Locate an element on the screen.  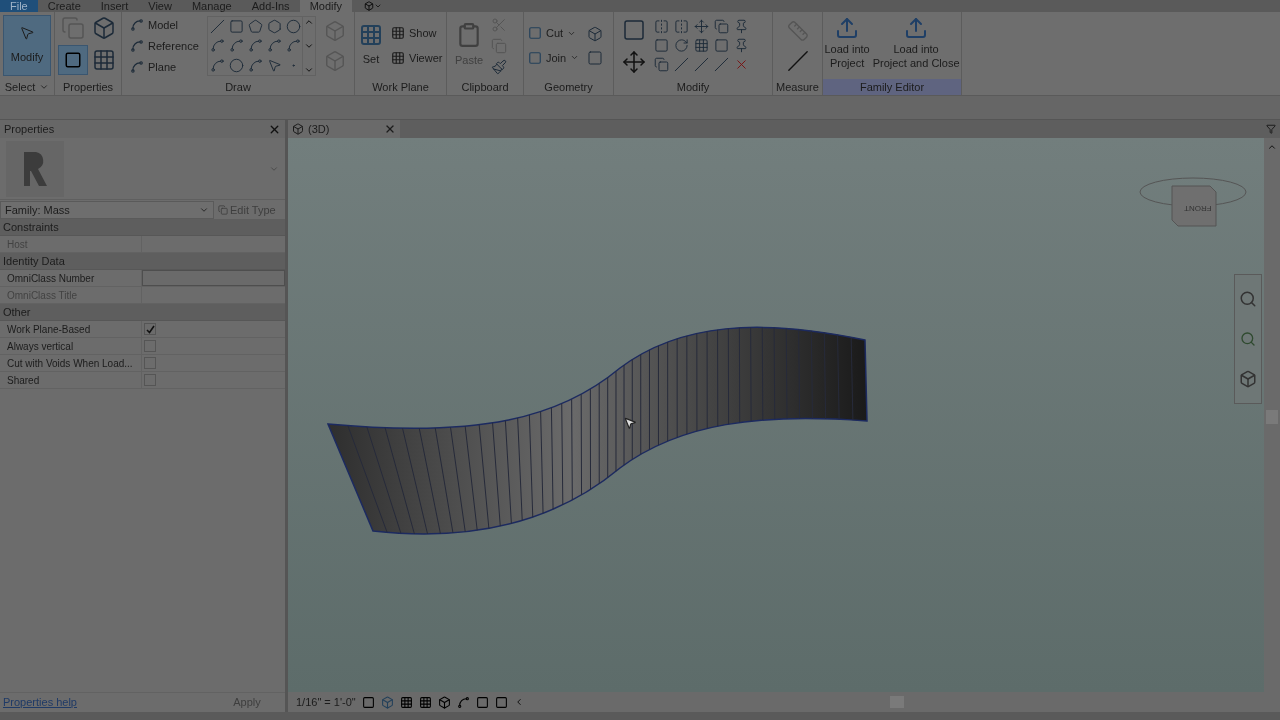
circle-icon is located at coordinates (293, 26).